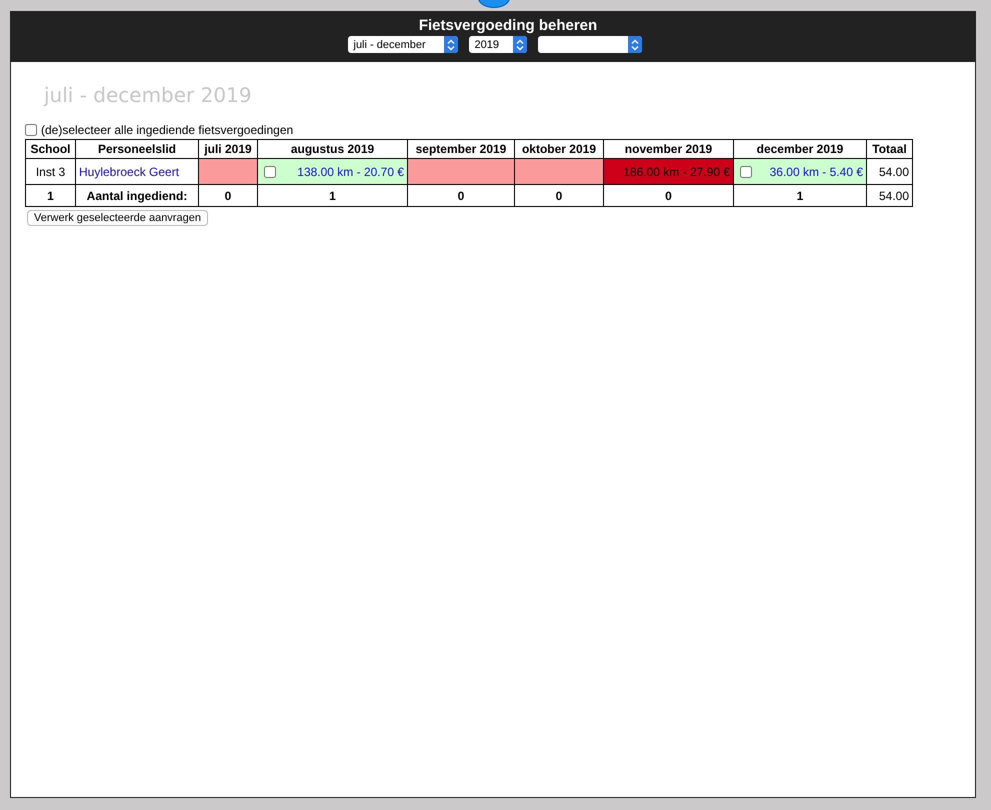 The width and height of the screenshot is (991, 810). I want to click on process-button: Verwerk geselecteerde aanvragen, so click(117, 218).